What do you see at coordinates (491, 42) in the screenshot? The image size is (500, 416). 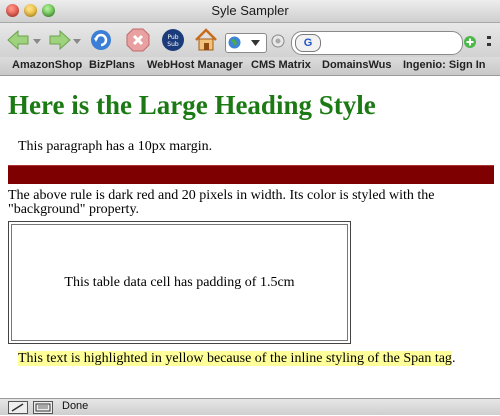 I see `toolbar-overflow-icon` at bounding box center [491, 42].